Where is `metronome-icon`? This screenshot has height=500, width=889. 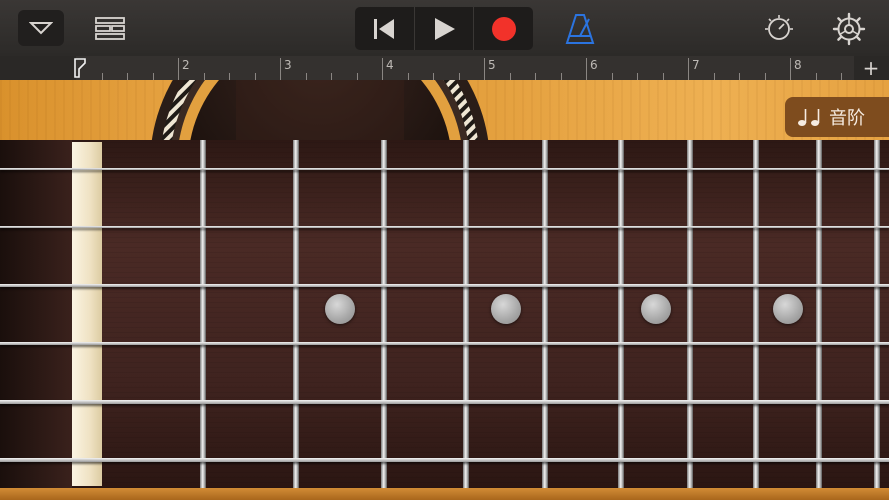
metronome-icon is located at coordinates (580, 29).